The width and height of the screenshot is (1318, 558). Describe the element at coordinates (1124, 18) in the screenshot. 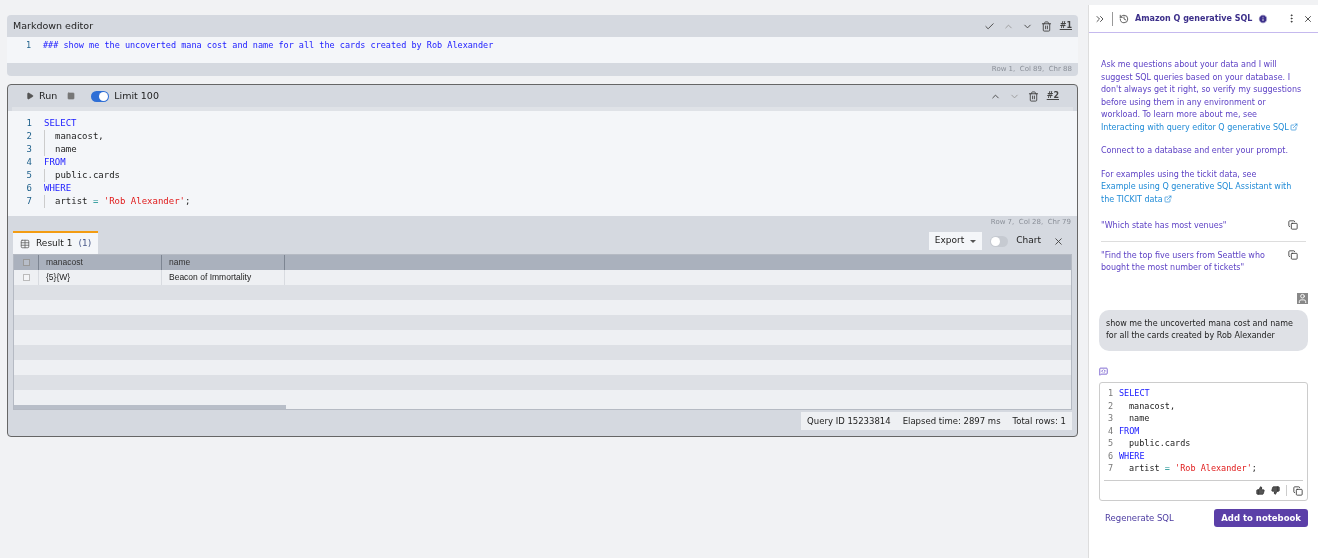

I see `history-icon` at that location.